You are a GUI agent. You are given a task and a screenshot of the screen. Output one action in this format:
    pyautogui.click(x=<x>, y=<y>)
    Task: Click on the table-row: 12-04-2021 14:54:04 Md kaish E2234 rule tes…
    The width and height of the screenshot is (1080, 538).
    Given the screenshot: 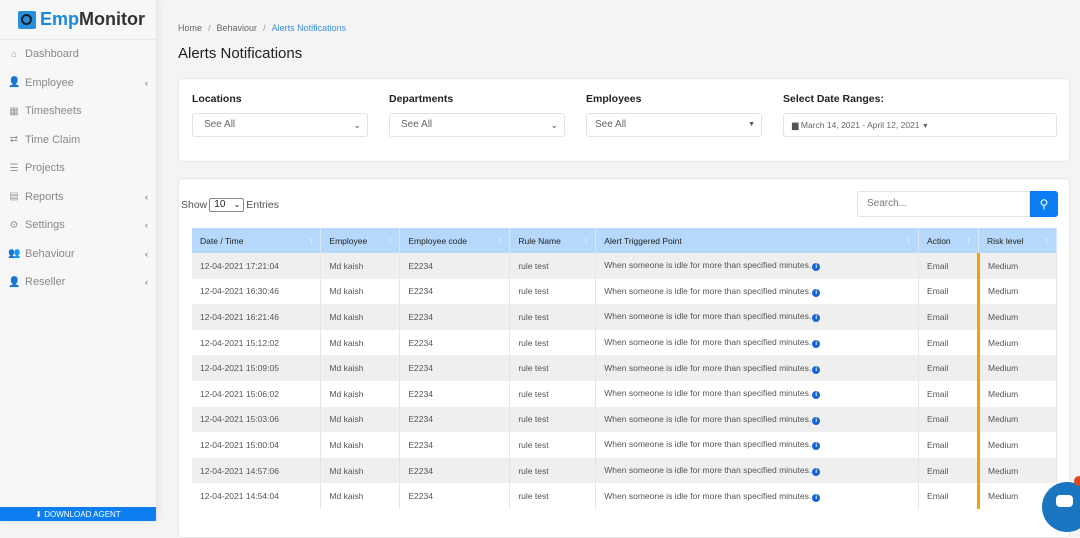 What is the action you would take?
    pyautogui.click(x=624, y=496)
    